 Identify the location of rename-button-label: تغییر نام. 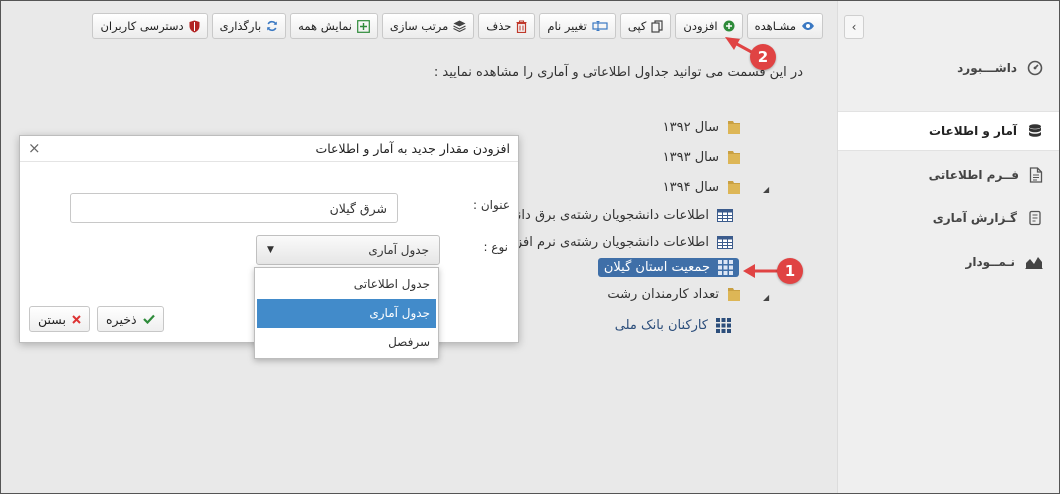
(567, 26).